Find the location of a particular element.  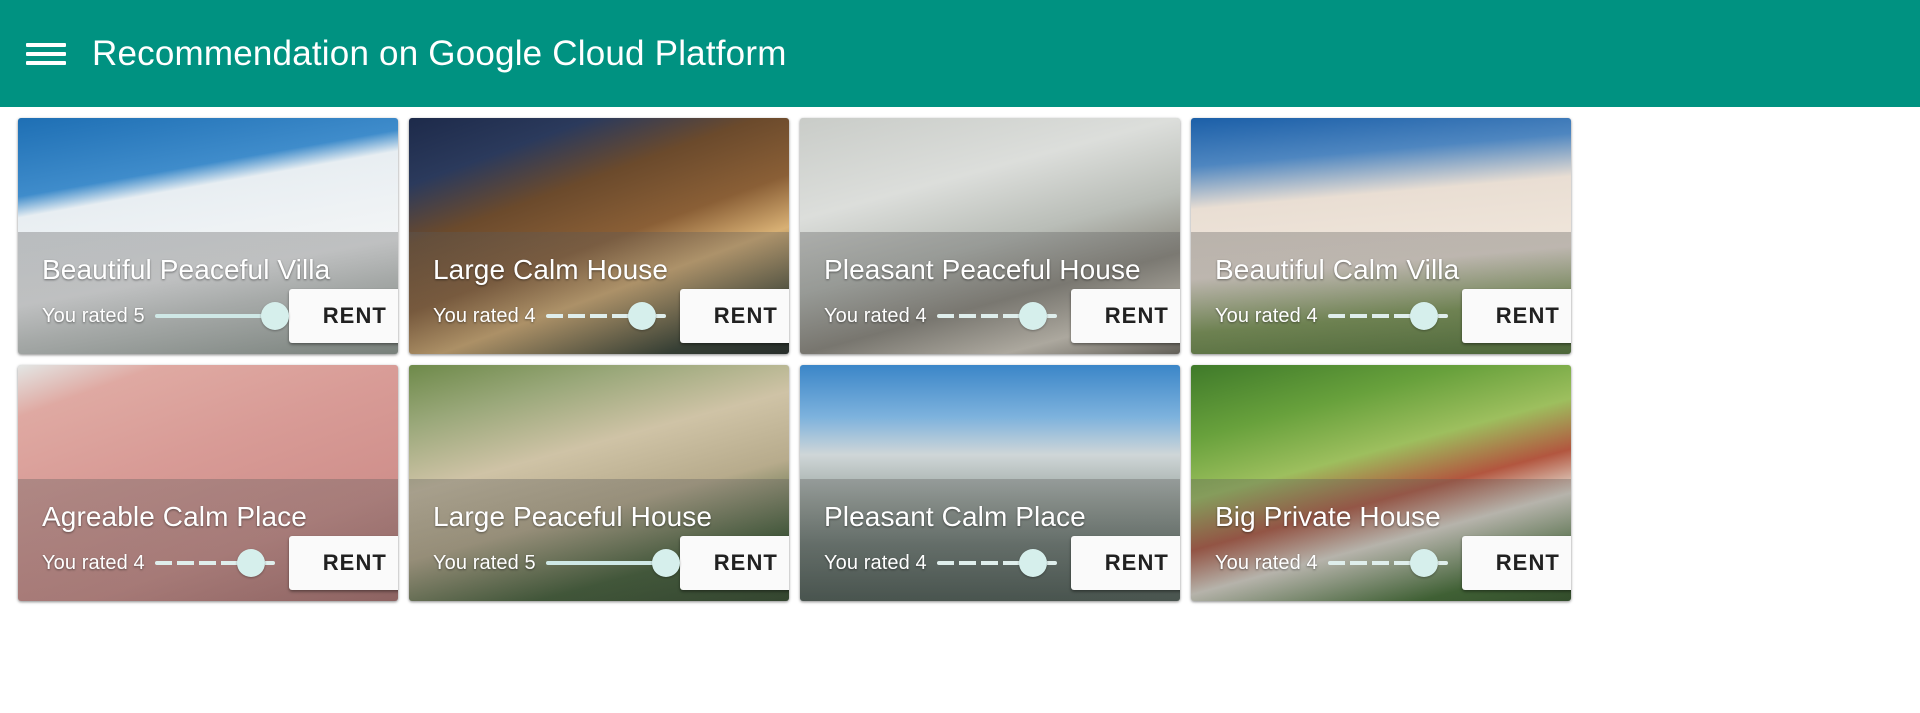

property-title: Large Calm House is located at coordinates (551, 269).